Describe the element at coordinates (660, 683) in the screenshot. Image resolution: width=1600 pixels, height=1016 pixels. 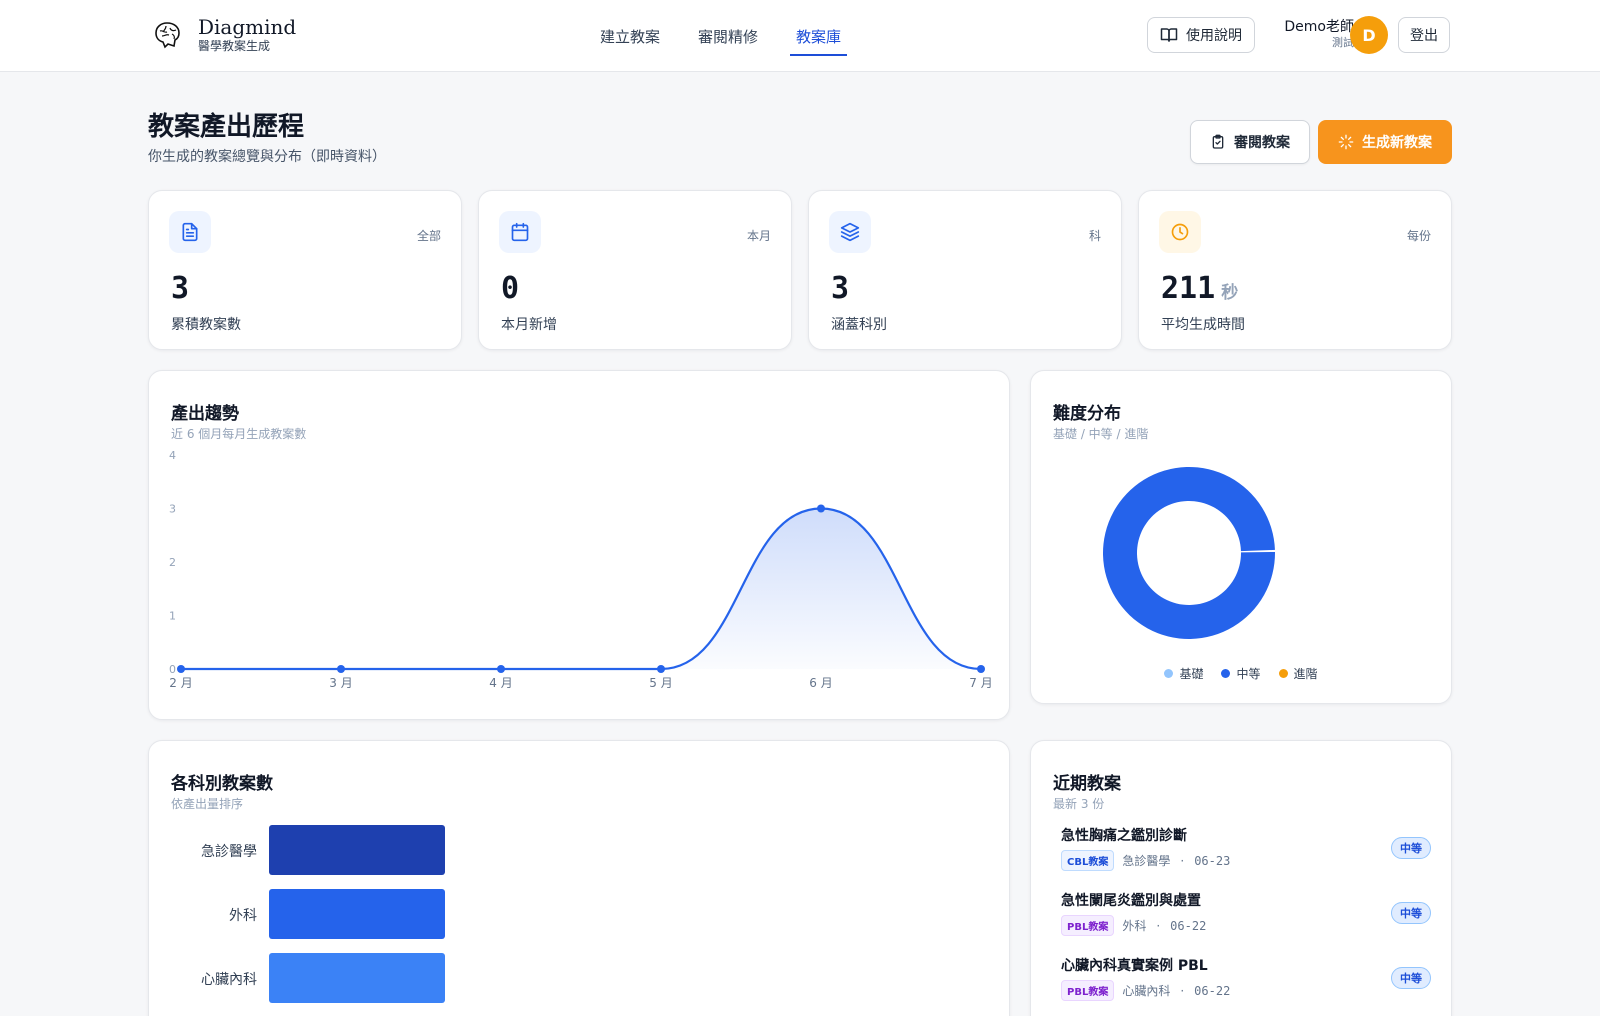
I see `x-tick-label: 5 月` at that location.